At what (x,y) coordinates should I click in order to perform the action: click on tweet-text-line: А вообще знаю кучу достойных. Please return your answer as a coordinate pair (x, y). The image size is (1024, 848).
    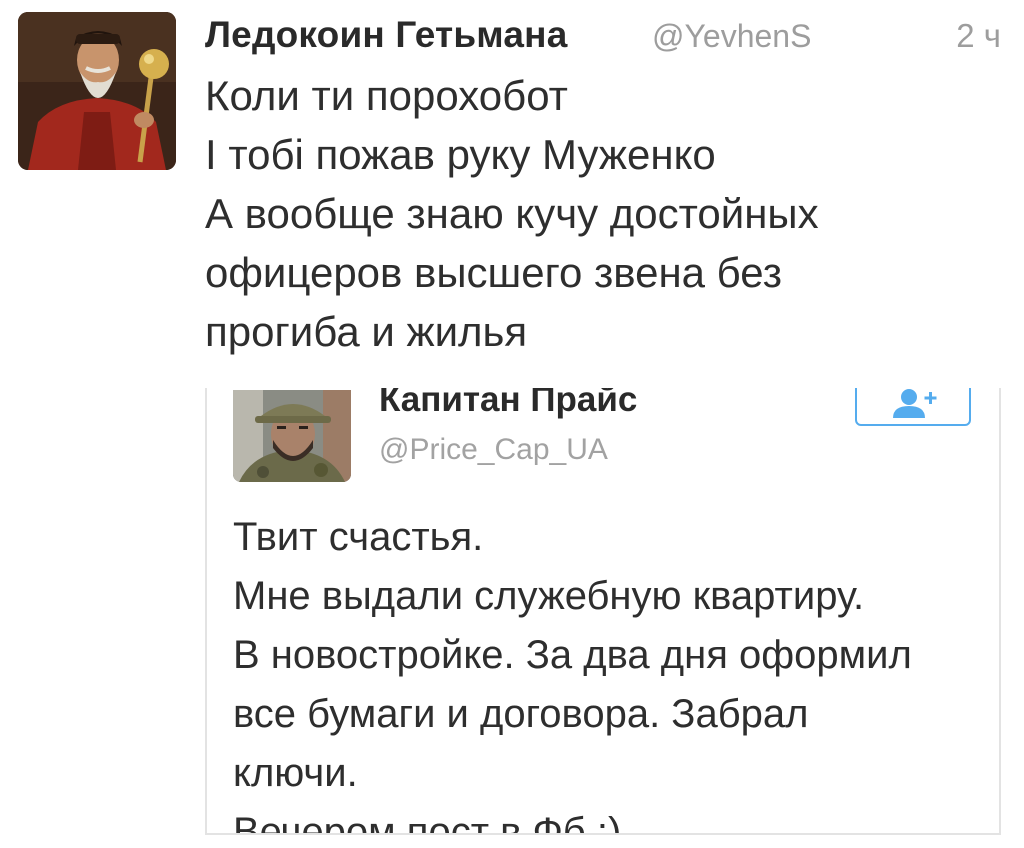
    Looking at the image, I should click on (512, 213).